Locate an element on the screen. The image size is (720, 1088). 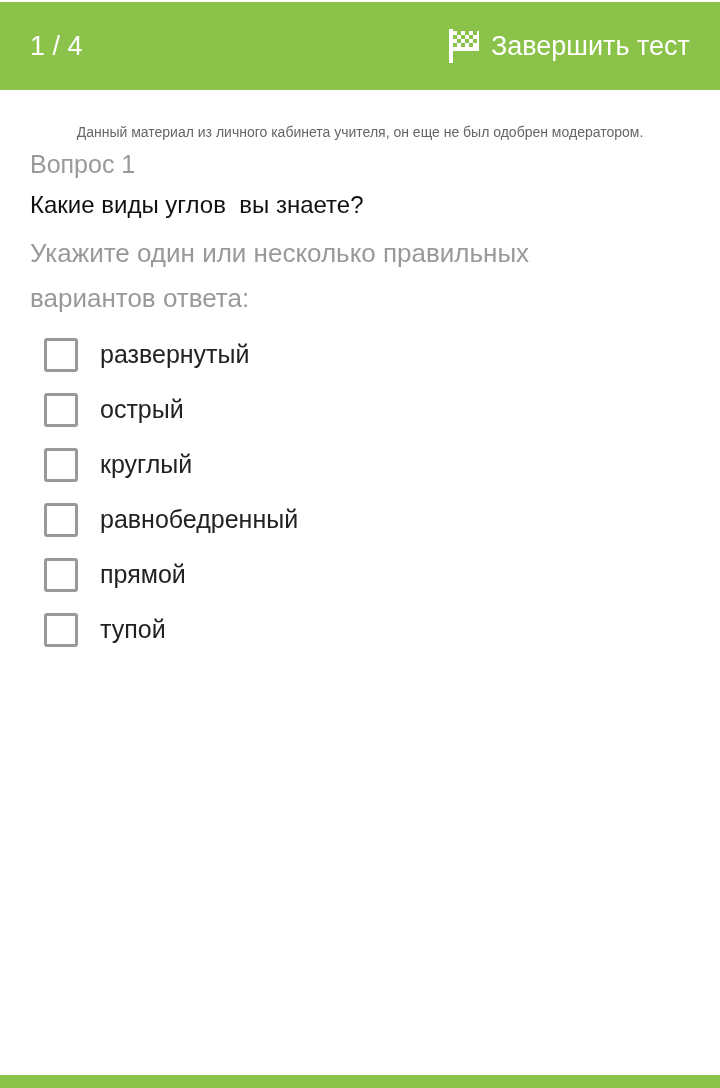
question-counter: 1 / 4 is located at coordinates (56, 46).